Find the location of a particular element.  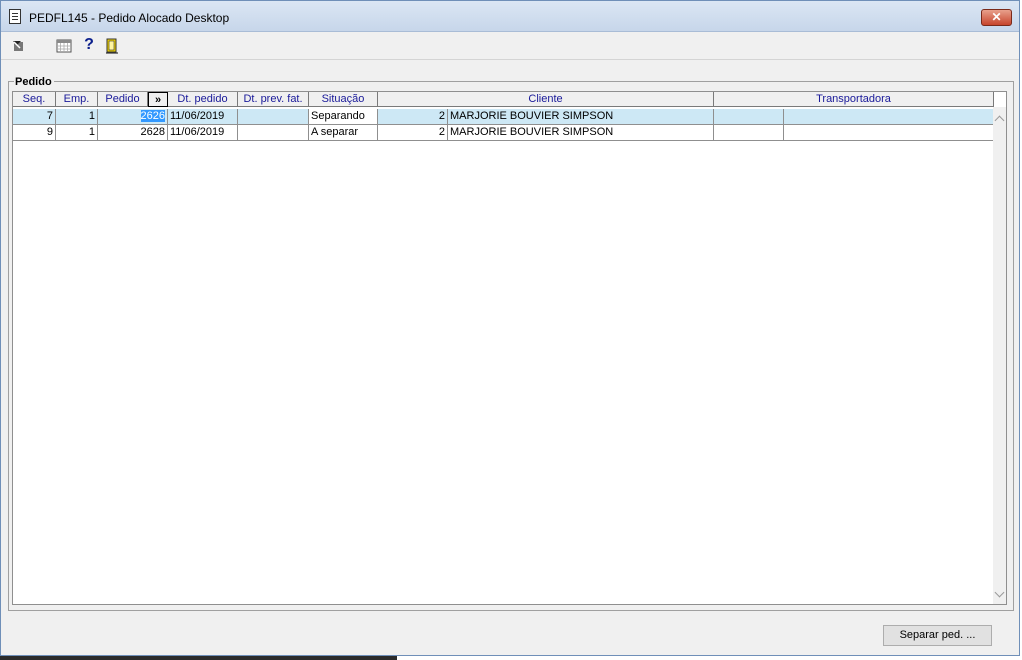

close-button: ✕ is located at coordinates (996, 17).